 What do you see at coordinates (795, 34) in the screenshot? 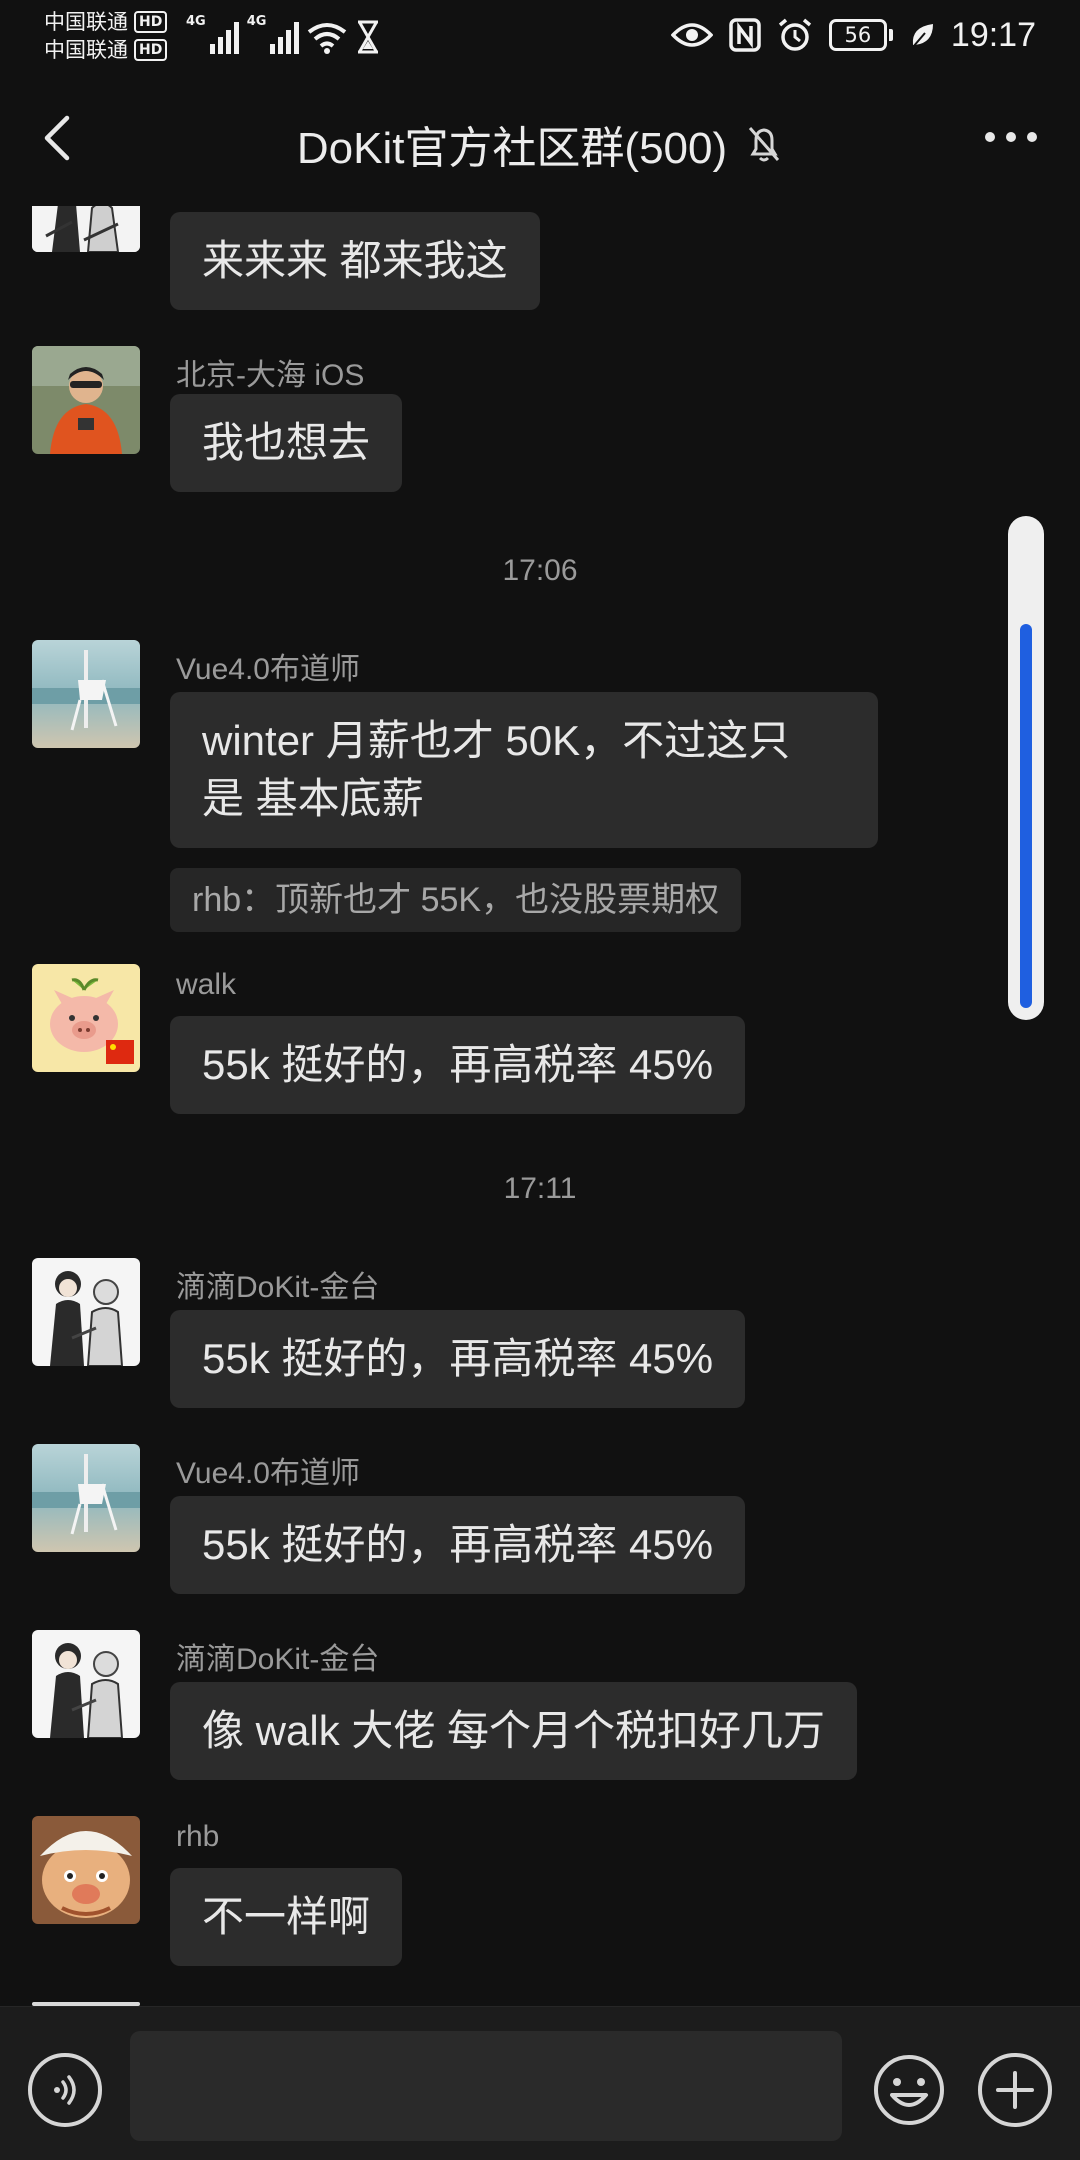
I see `alarm-icon` at bounding box center [795, 34].